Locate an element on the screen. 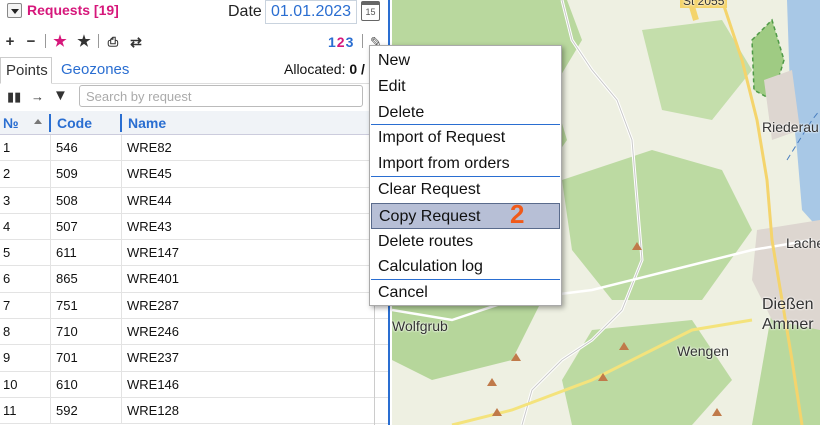 The width and height of the screenshot is (820, 425). place-label: Dießen is located at coordinates (788, 304).